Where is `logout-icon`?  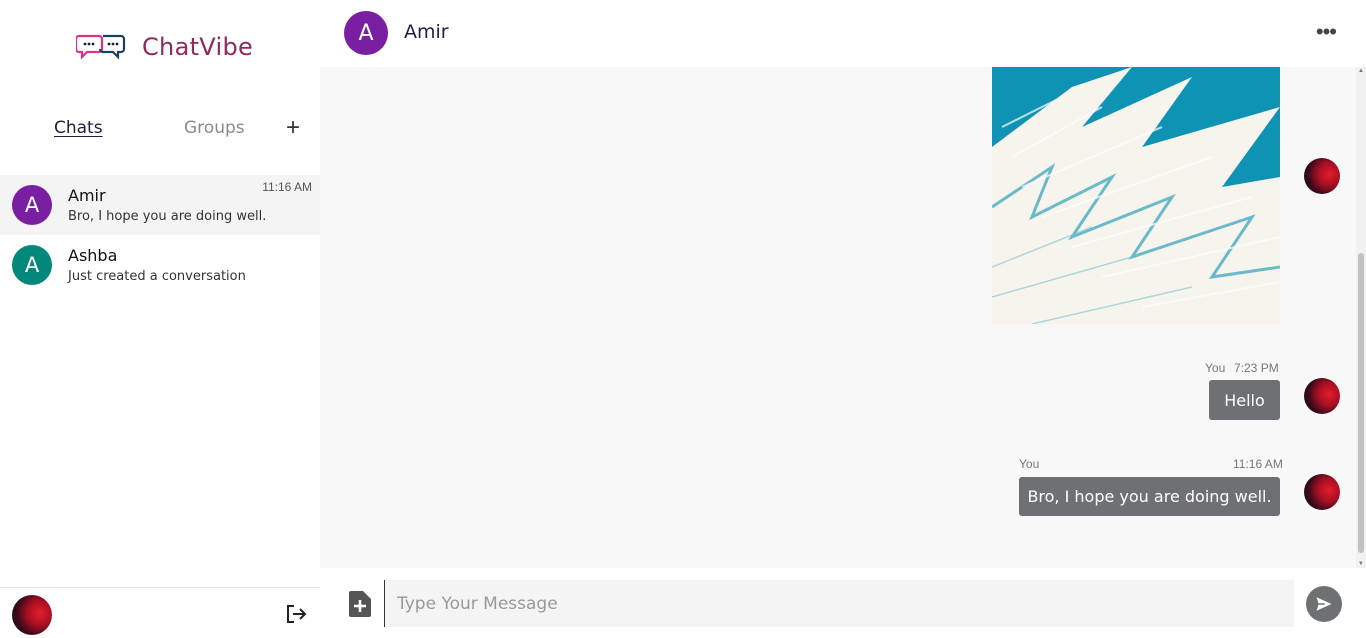
logout-icon is located at coordinates (296, 614).